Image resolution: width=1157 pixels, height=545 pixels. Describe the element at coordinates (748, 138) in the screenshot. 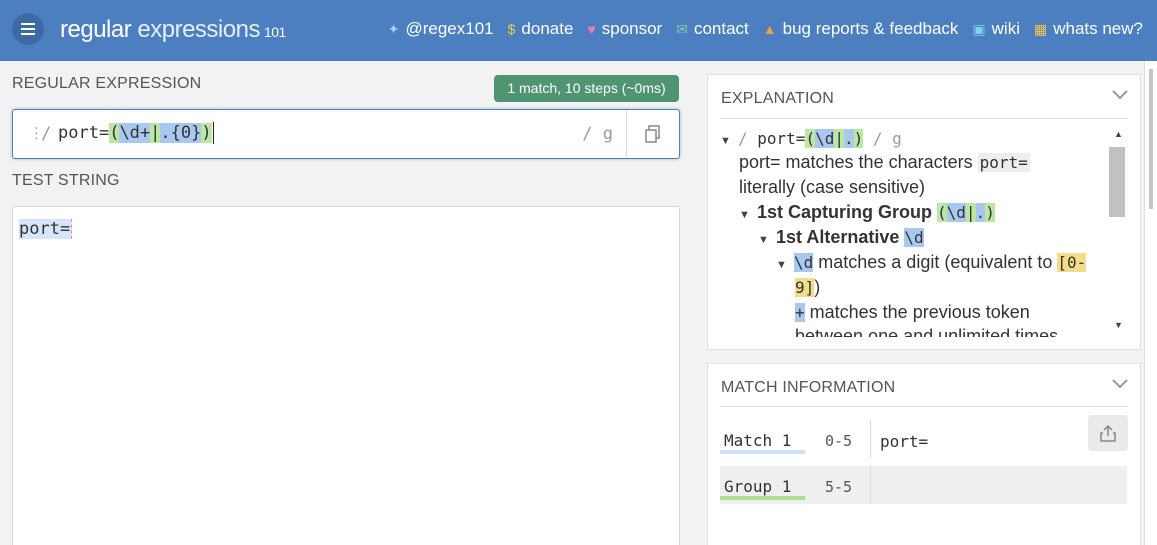

I see `exp-delim: /` at that location.